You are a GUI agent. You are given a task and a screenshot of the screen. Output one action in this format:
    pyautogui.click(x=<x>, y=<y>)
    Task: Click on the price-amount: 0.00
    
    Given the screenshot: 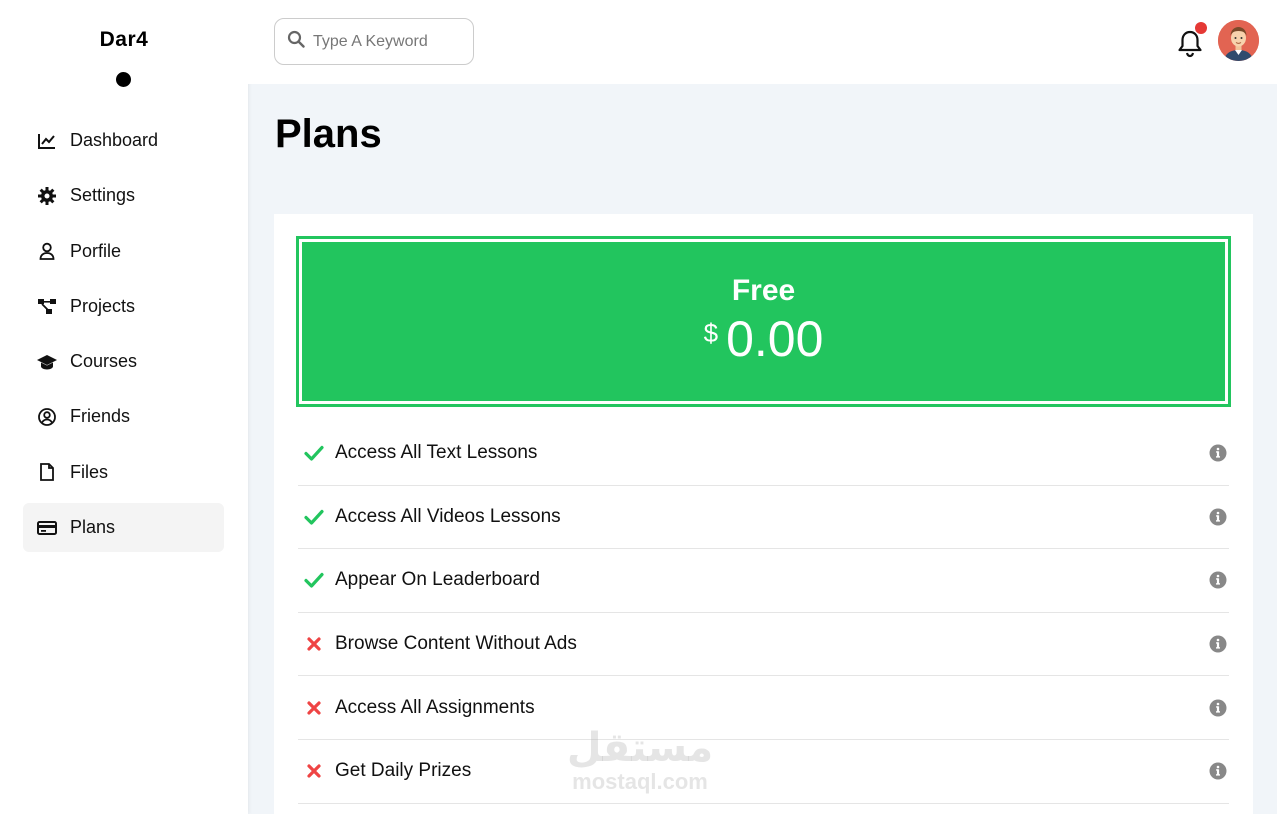 What is the action you would take?
    pyautogui.click(x=775, y=339)
    